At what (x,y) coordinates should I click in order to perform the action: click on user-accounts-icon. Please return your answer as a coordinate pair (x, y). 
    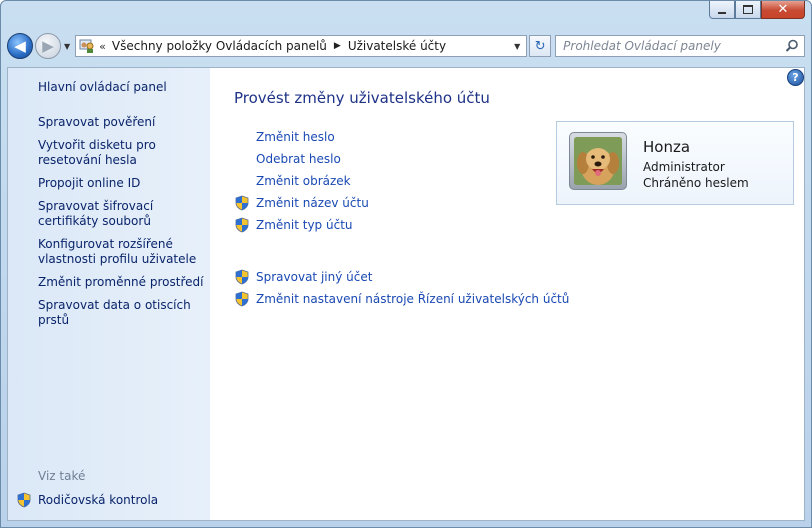
    Looking at the image, I should click on (86, 46).